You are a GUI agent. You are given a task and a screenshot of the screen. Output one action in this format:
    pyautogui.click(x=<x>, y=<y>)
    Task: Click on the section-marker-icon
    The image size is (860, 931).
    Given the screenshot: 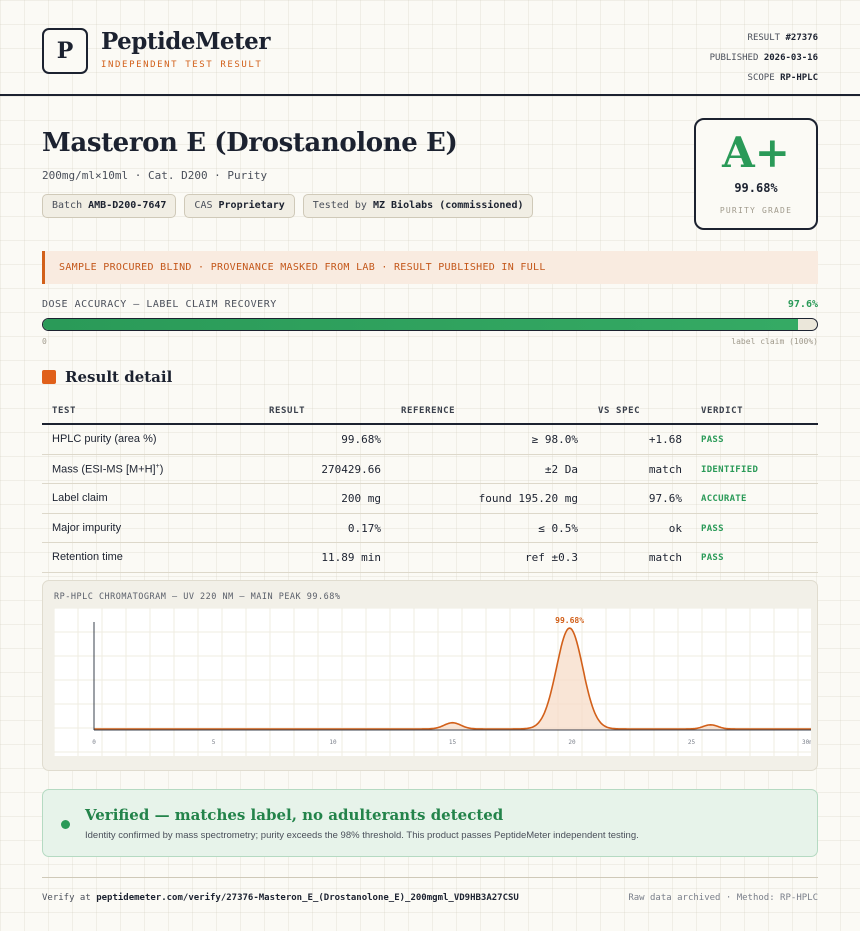 What is the action you would take?
    pyautogui.click(x=49, y=377)
    